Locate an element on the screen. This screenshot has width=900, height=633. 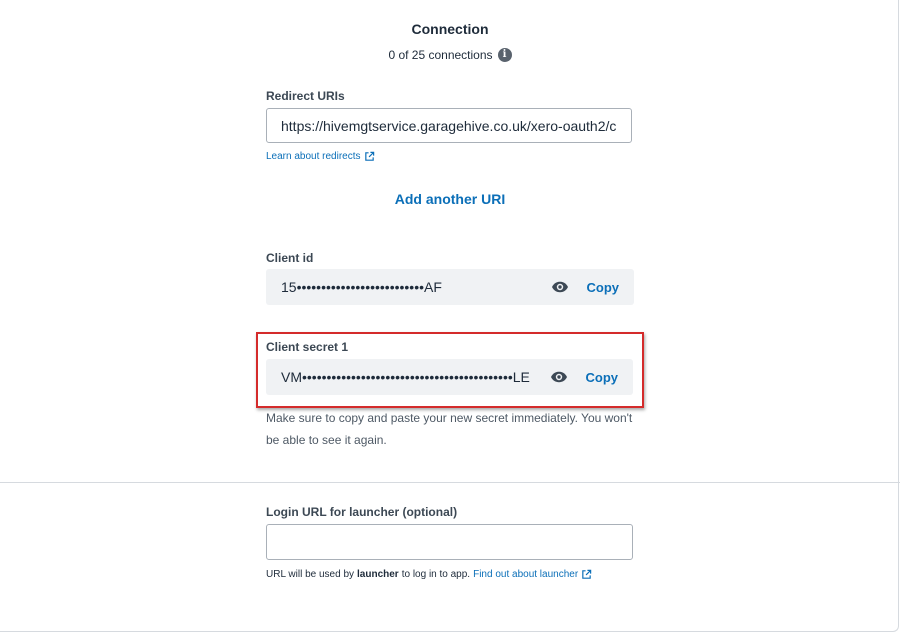
redirect-uri-input is located at coordinates (449, 125).